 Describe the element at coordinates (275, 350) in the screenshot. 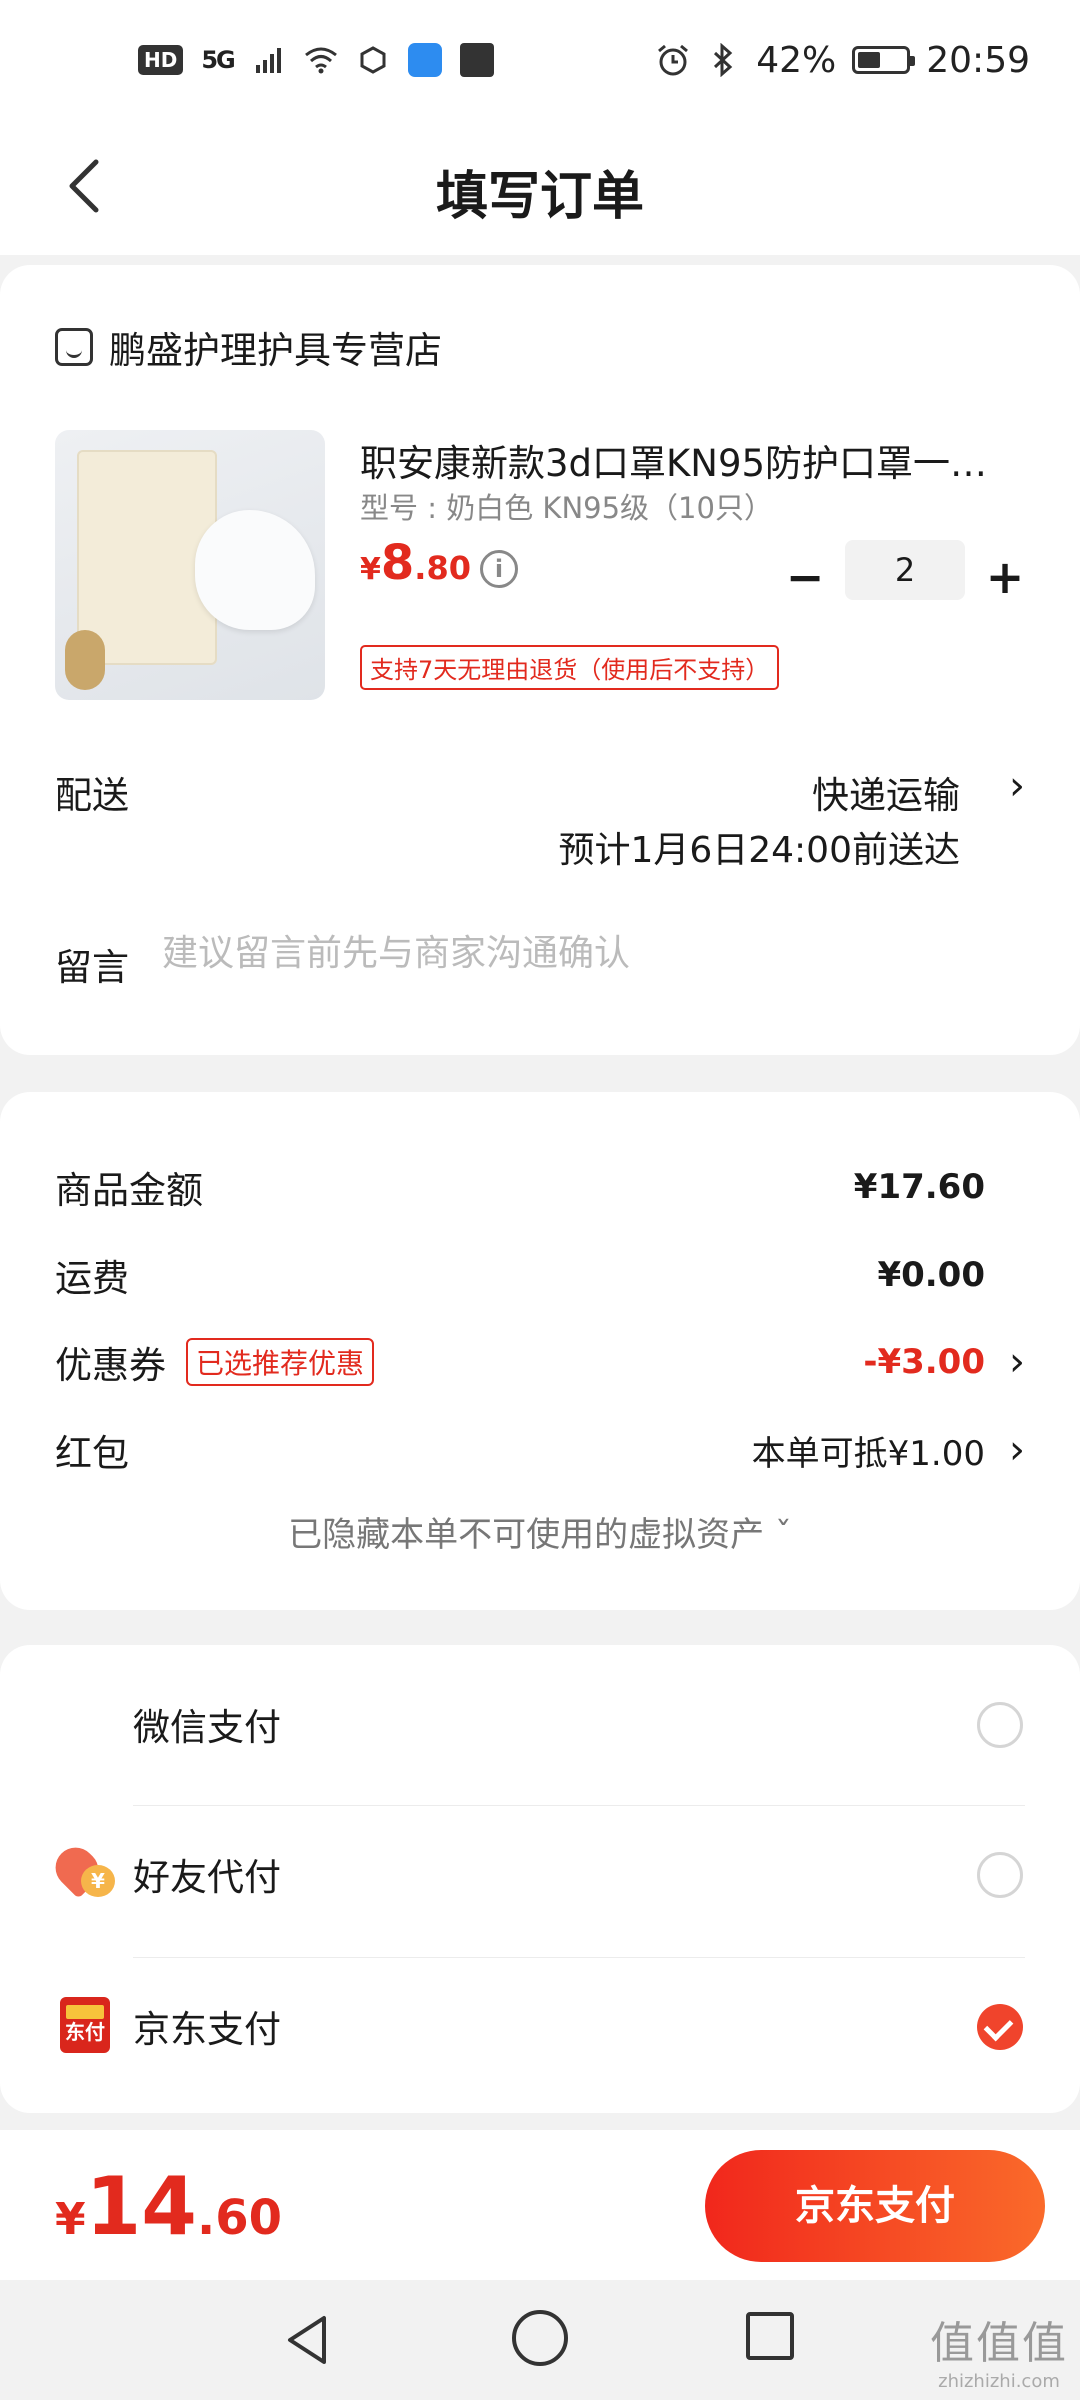

I see `store-name: 鹏盛护理护具专营店` at that location.